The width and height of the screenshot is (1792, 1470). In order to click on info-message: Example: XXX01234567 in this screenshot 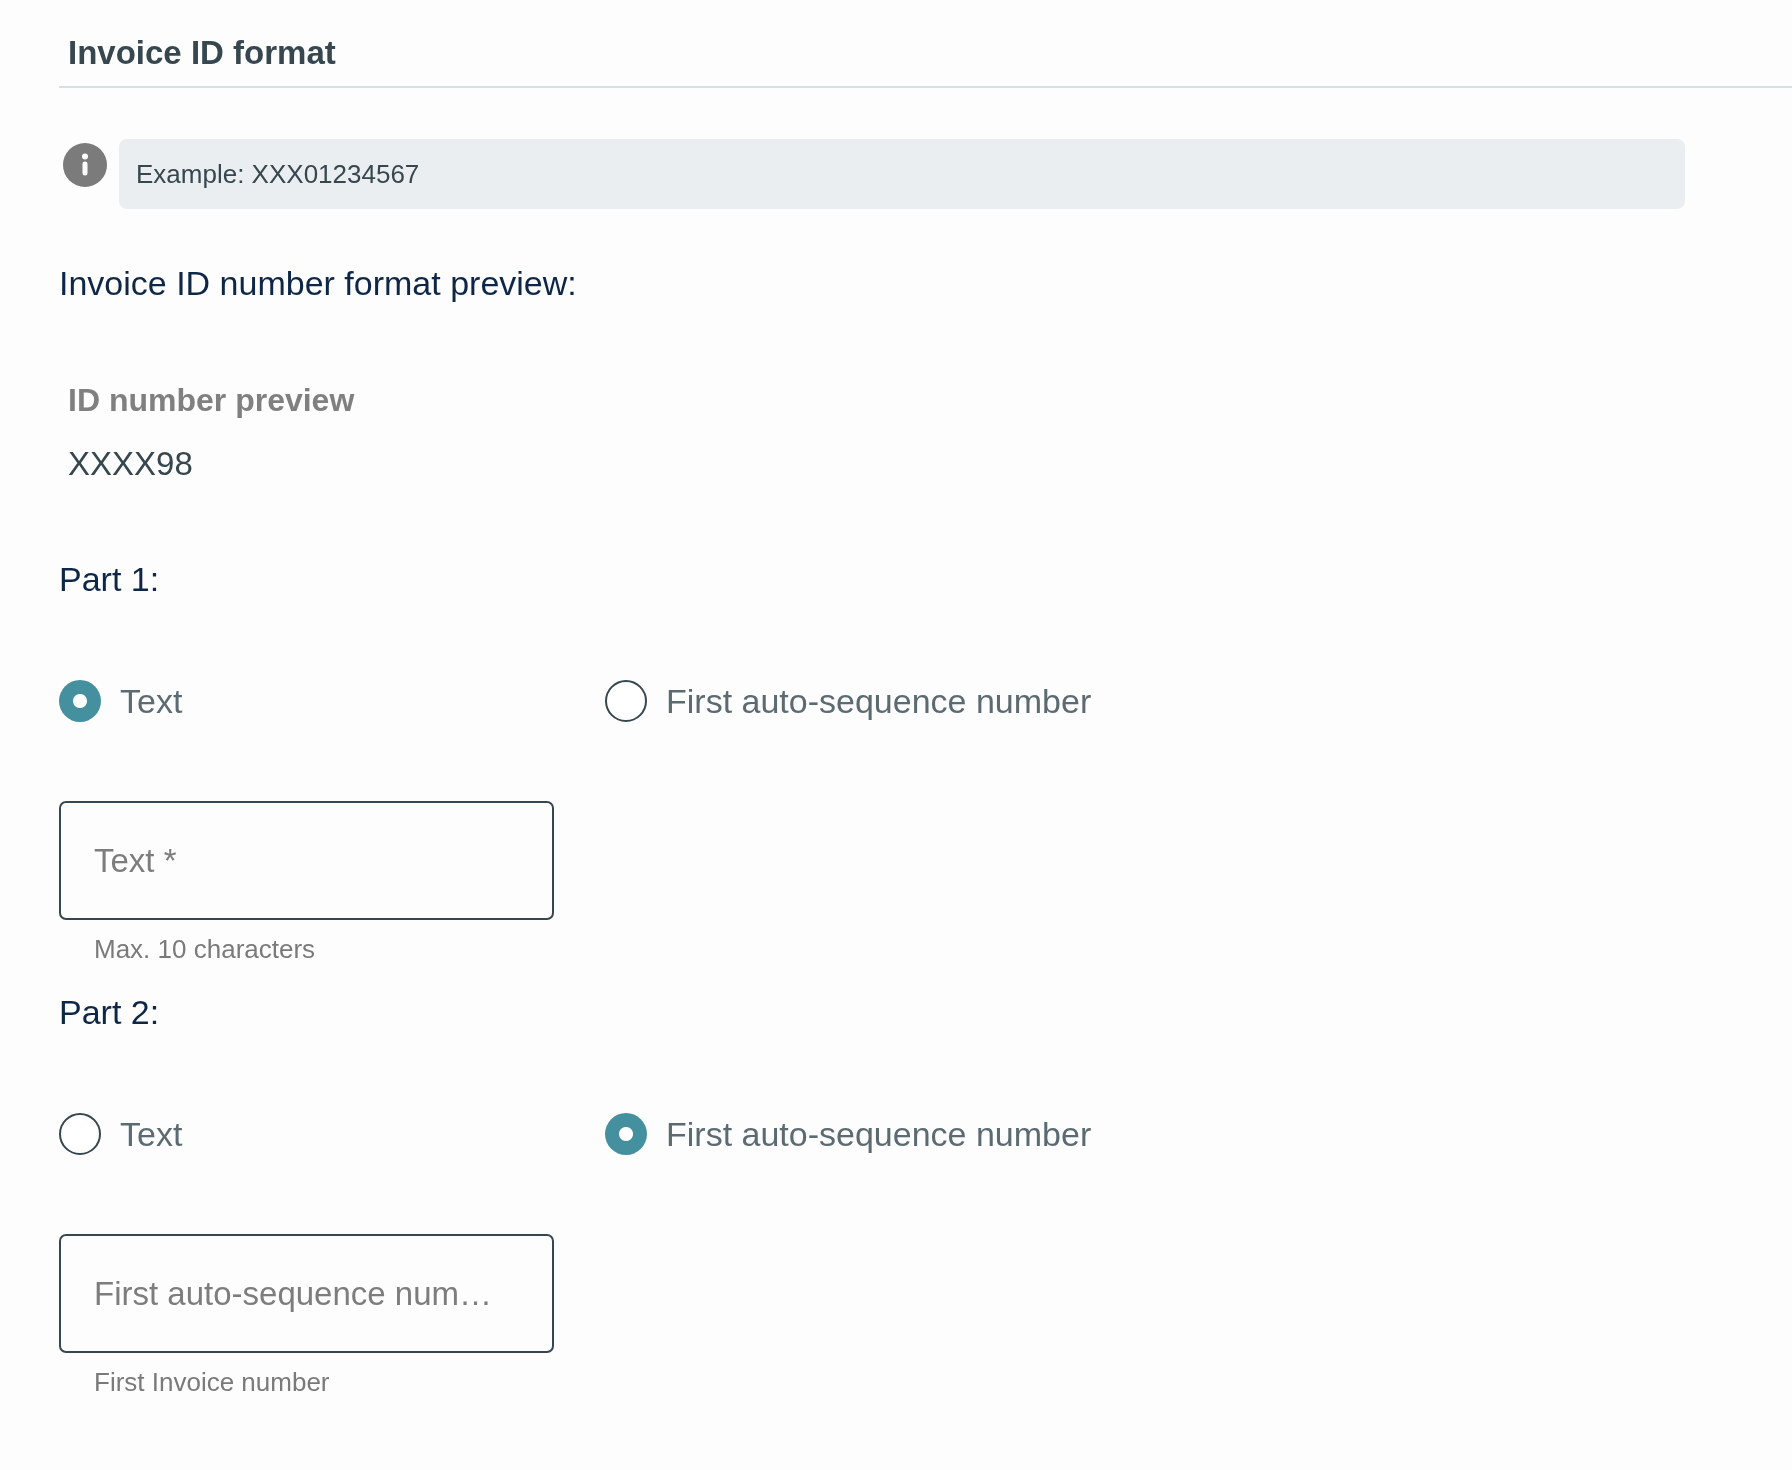, I will do `click(902, 174)`.